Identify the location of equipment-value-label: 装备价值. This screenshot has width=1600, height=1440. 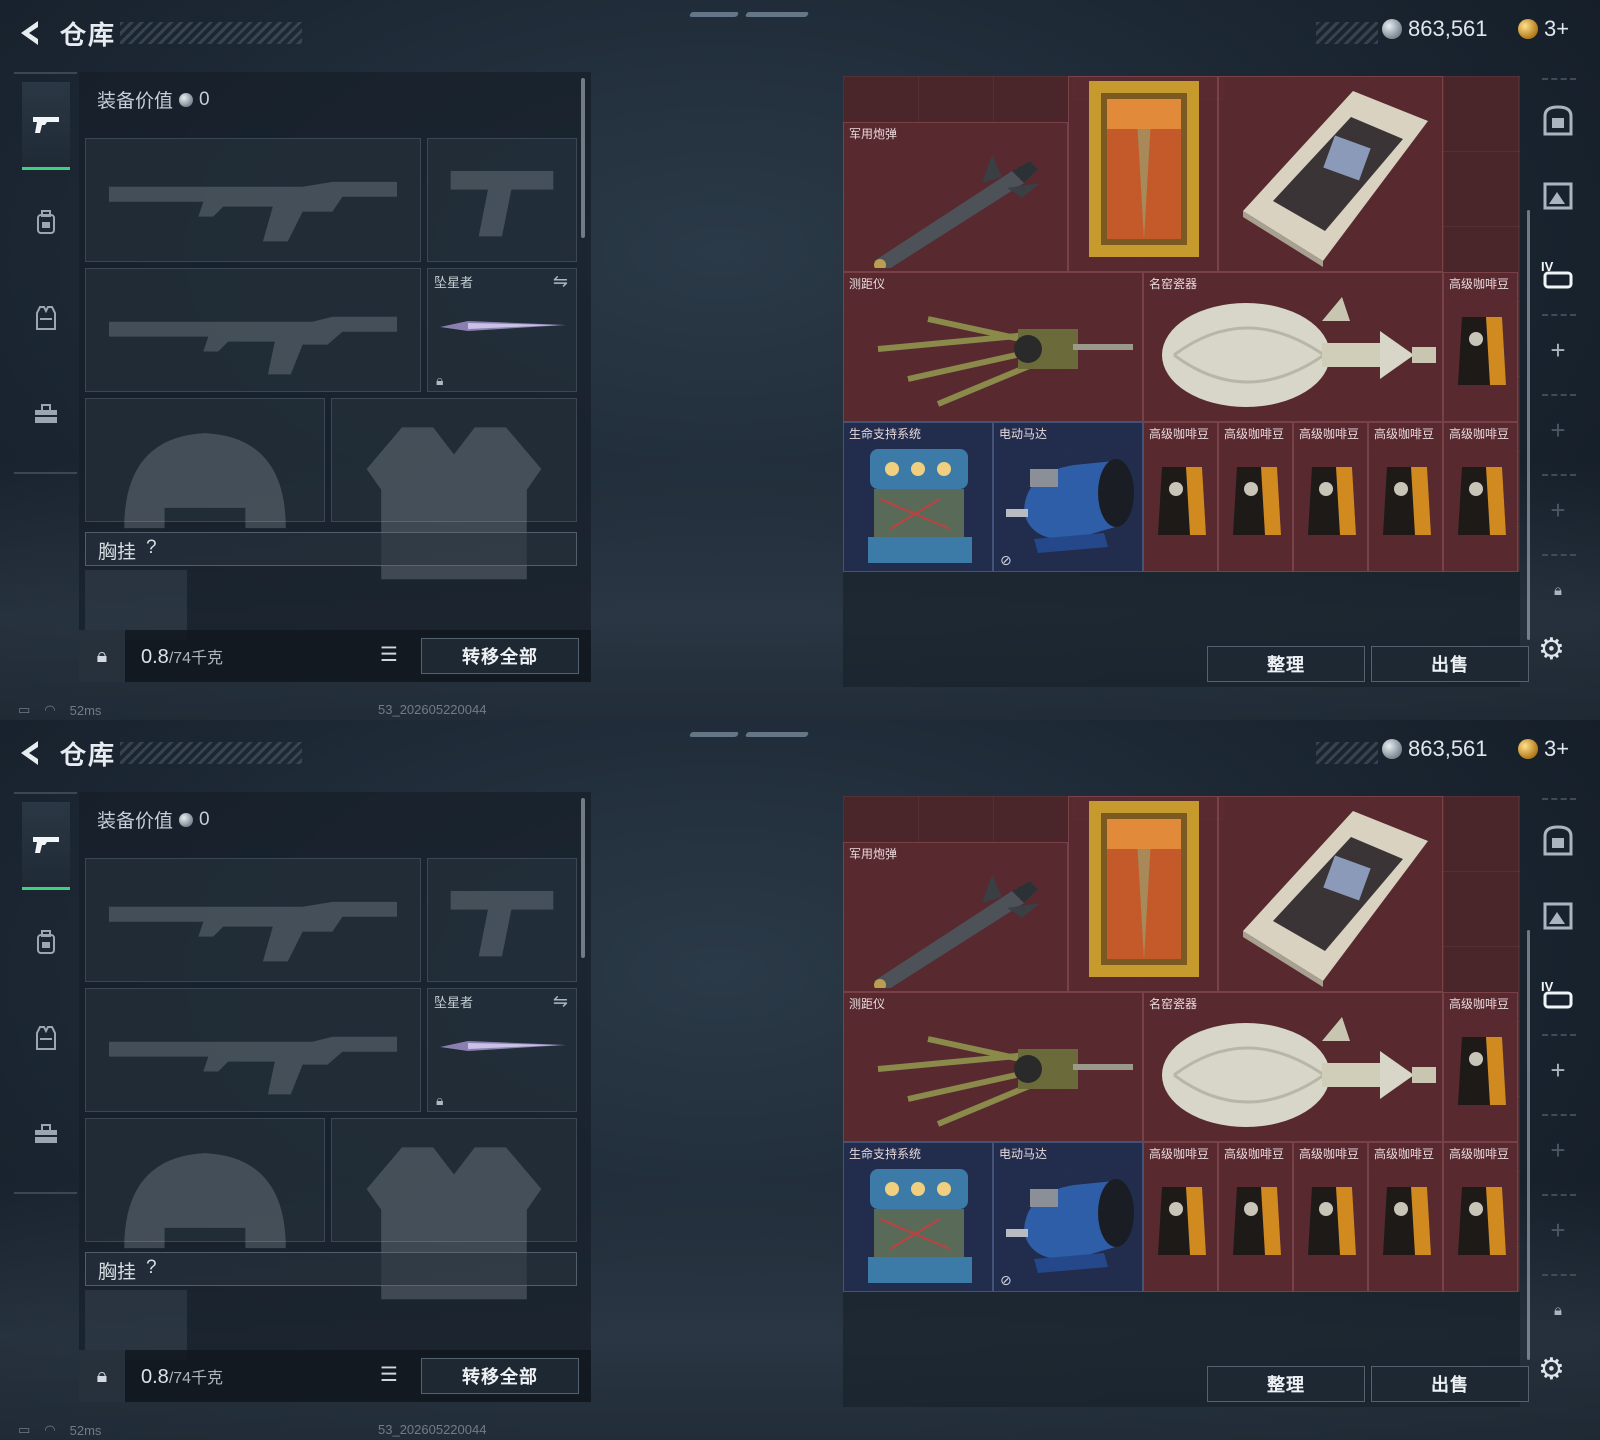
(135, 101).